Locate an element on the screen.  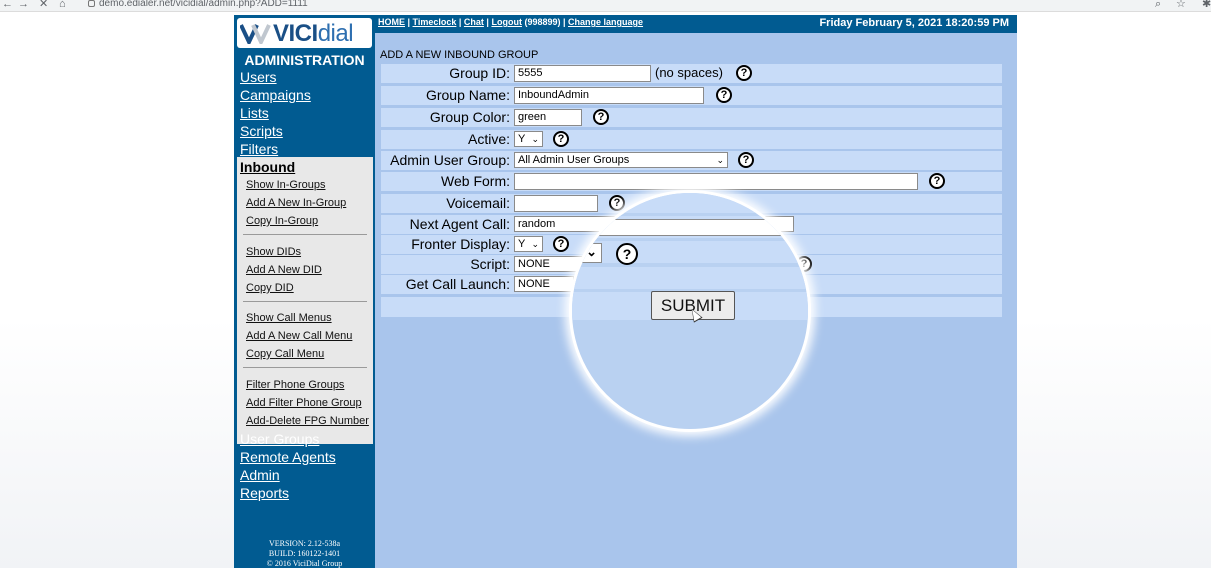
submenu-filter-phone-groups: Filter Phone Groups is located at coordinates (295, 385).